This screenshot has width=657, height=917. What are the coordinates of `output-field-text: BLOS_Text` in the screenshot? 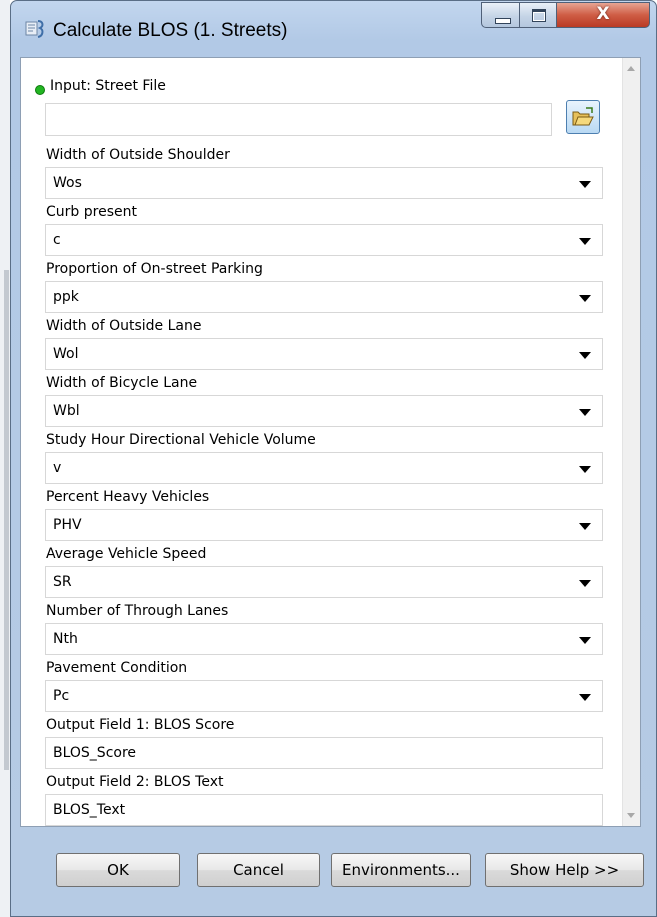 It's located at (324, 810).